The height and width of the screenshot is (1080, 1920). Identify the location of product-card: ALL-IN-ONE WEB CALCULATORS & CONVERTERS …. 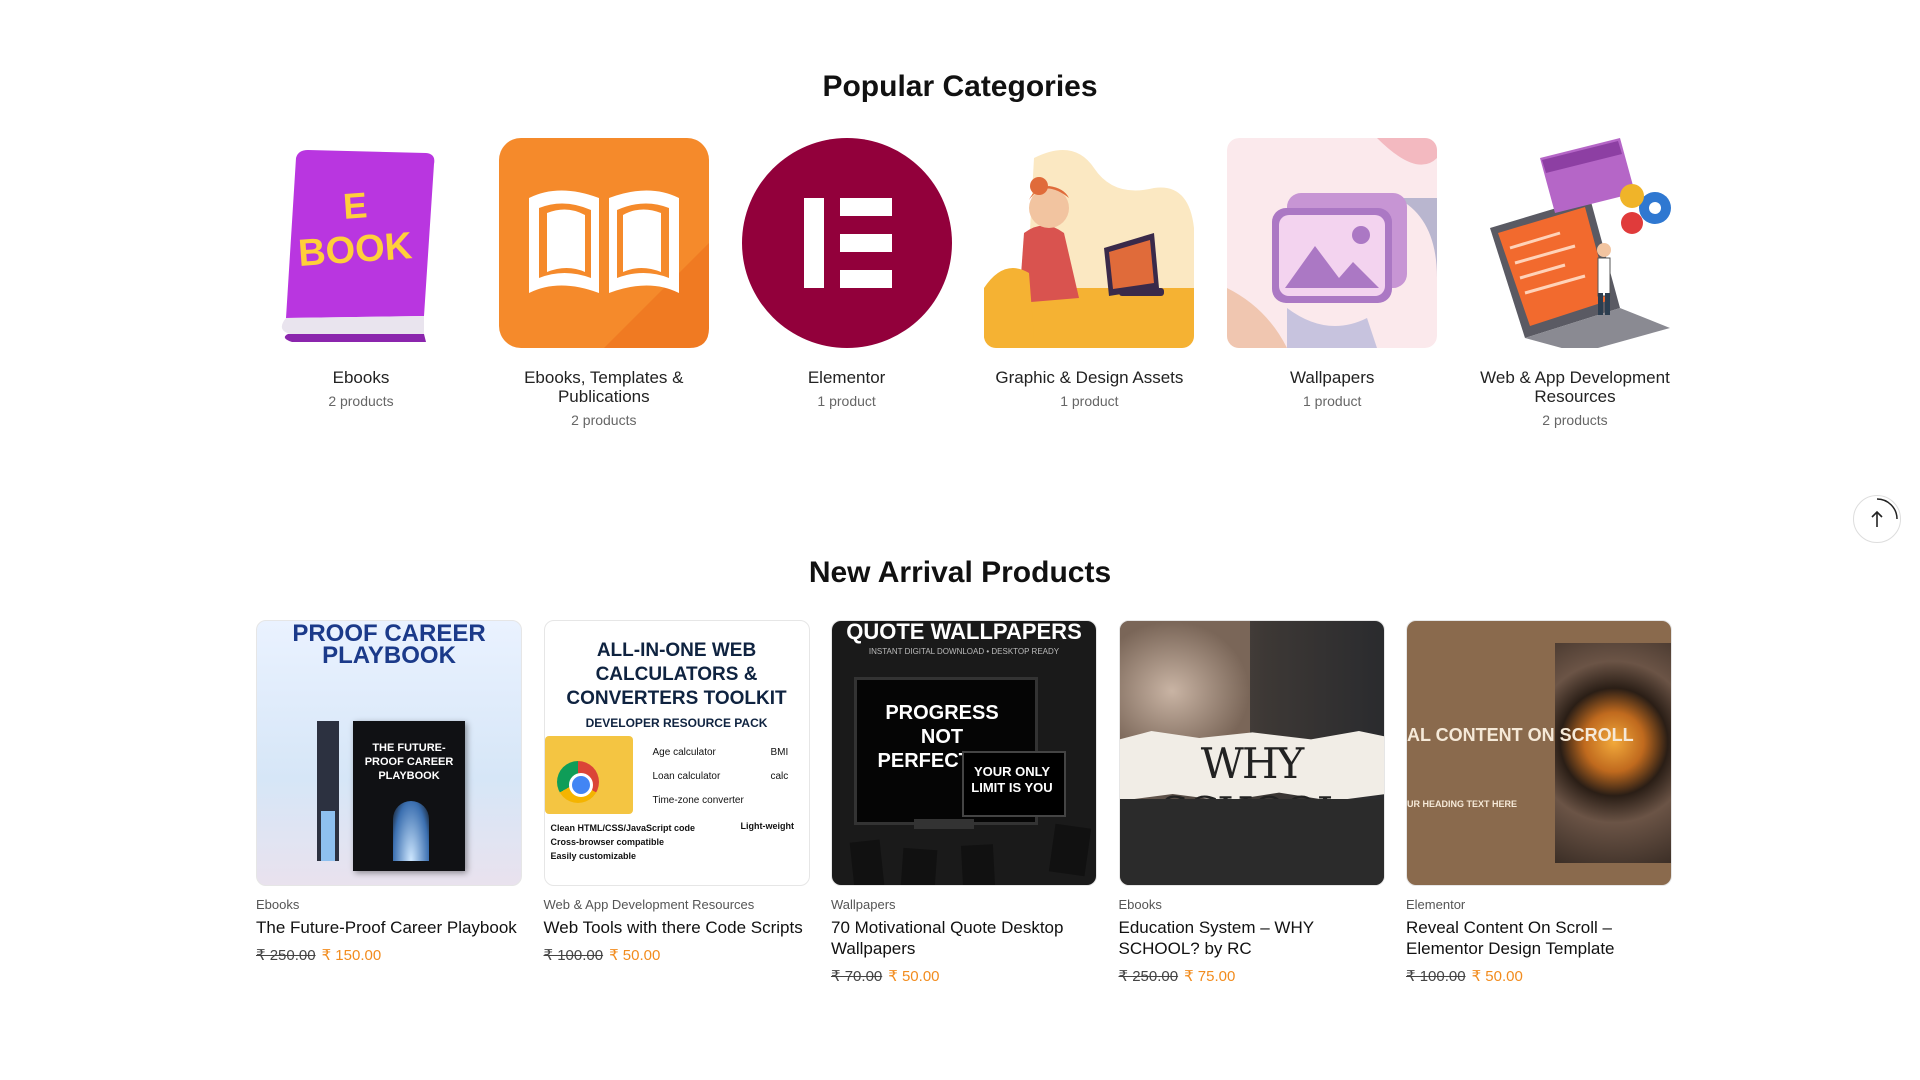
(676, 802).